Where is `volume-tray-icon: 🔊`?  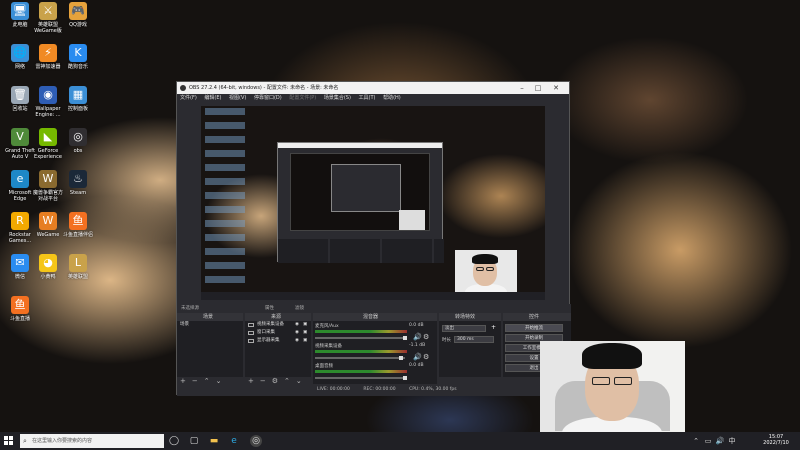 volume-tray-icon: 🔊 is located at coordinates (720, 441).